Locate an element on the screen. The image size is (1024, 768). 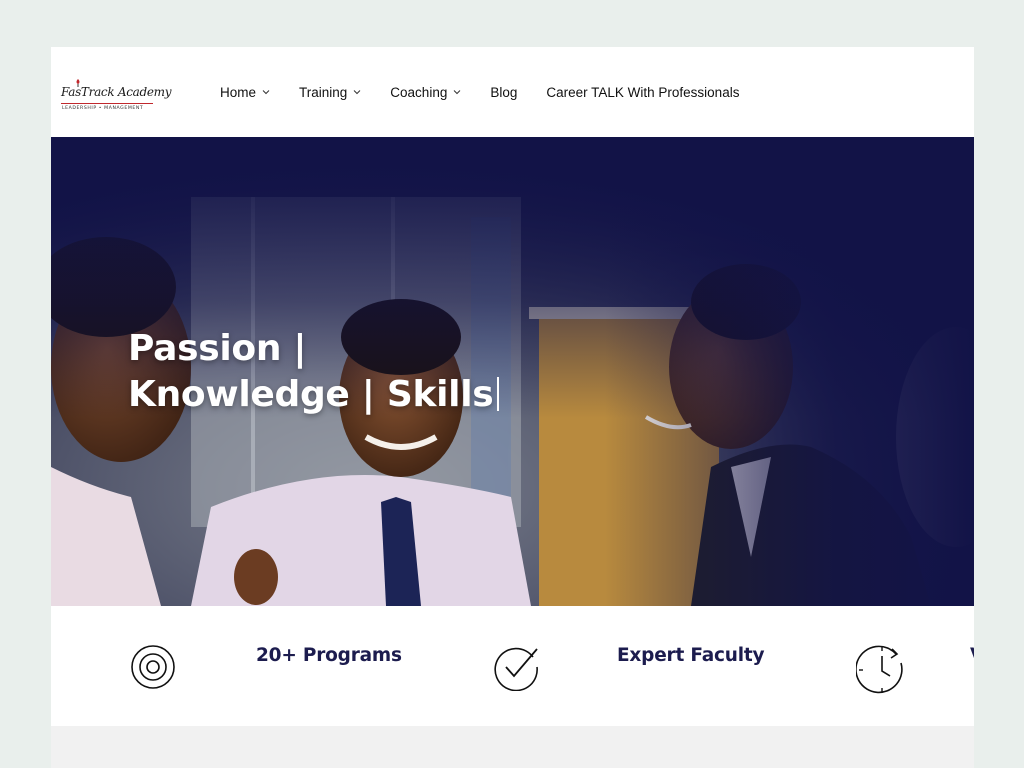
feature-label-programs: 20+ Programs is located at coordinates (329, 655).